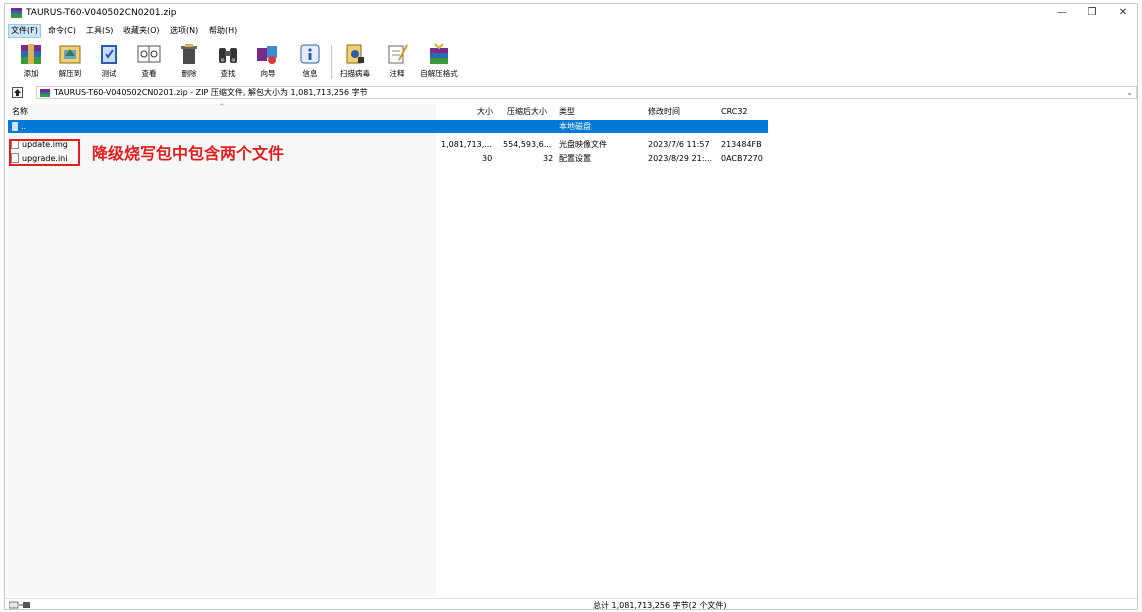  Describe the element at coordinates (24, 31) in the screenshot. I see `menu-file: 文件(F)` at that location.